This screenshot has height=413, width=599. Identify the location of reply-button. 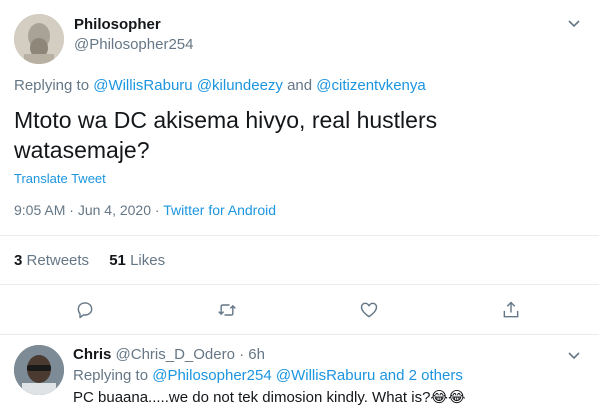
(85, 310).